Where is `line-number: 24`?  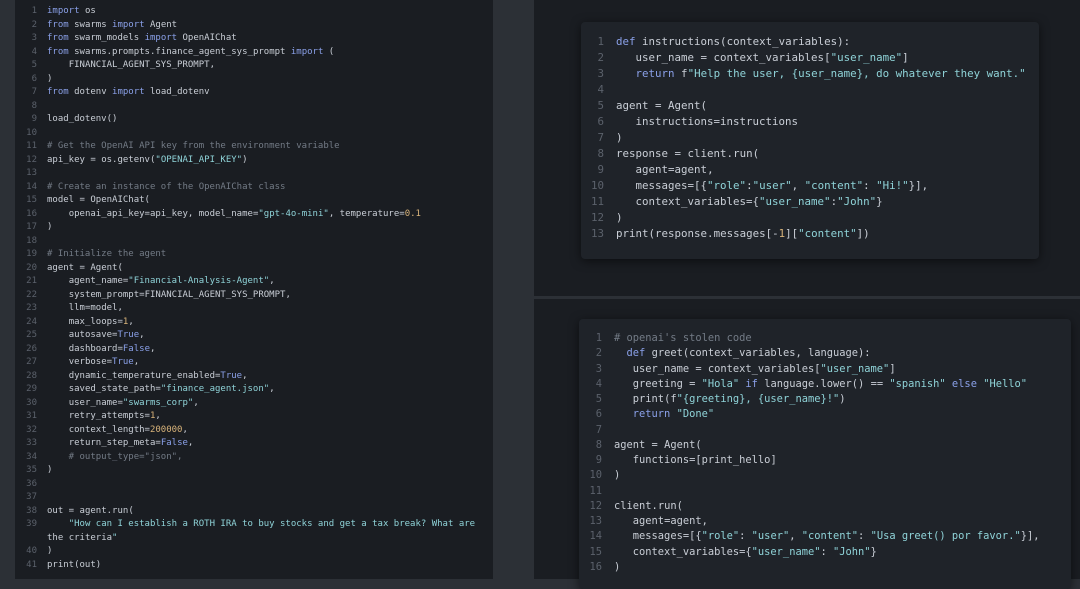
line-number: 24 is located at coordinates (31, 321).